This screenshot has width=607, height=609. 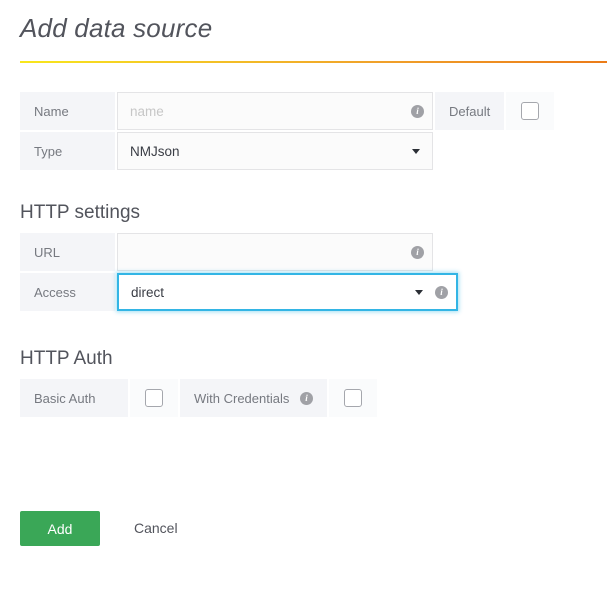 What do you see at coordinates (242, 398) in the screenshot?
I see `with-credentials-label: With Credentials` at bounding box center [242, 398].